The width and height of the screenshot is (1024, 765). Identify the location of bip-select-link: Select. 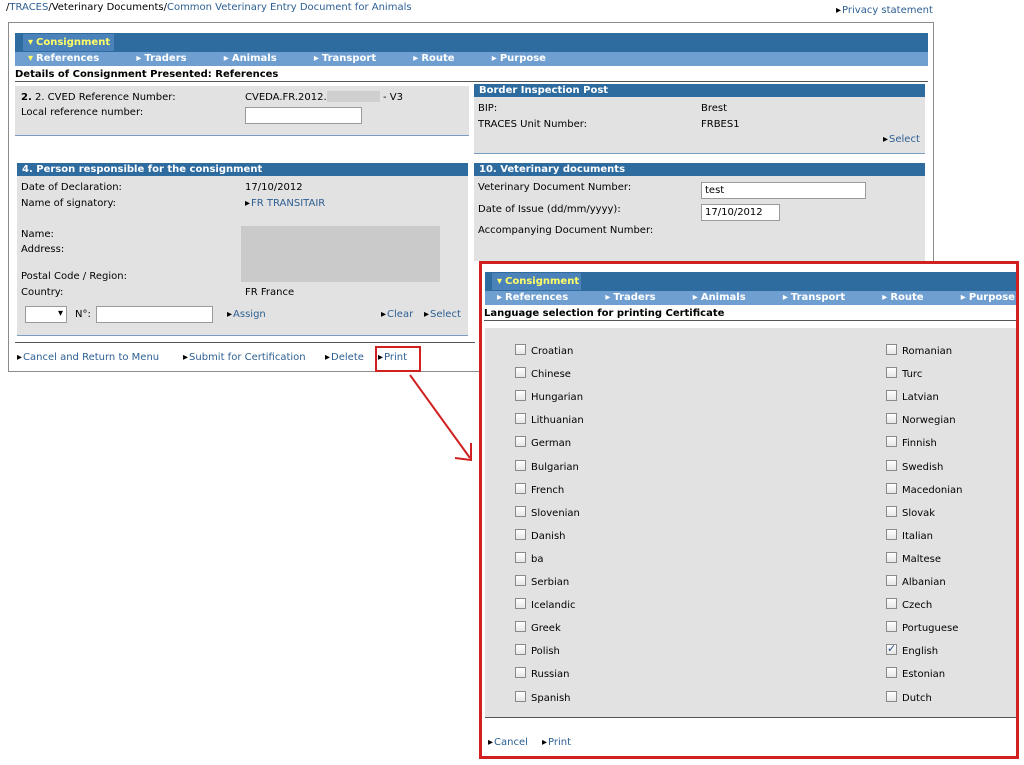
(901, 139).